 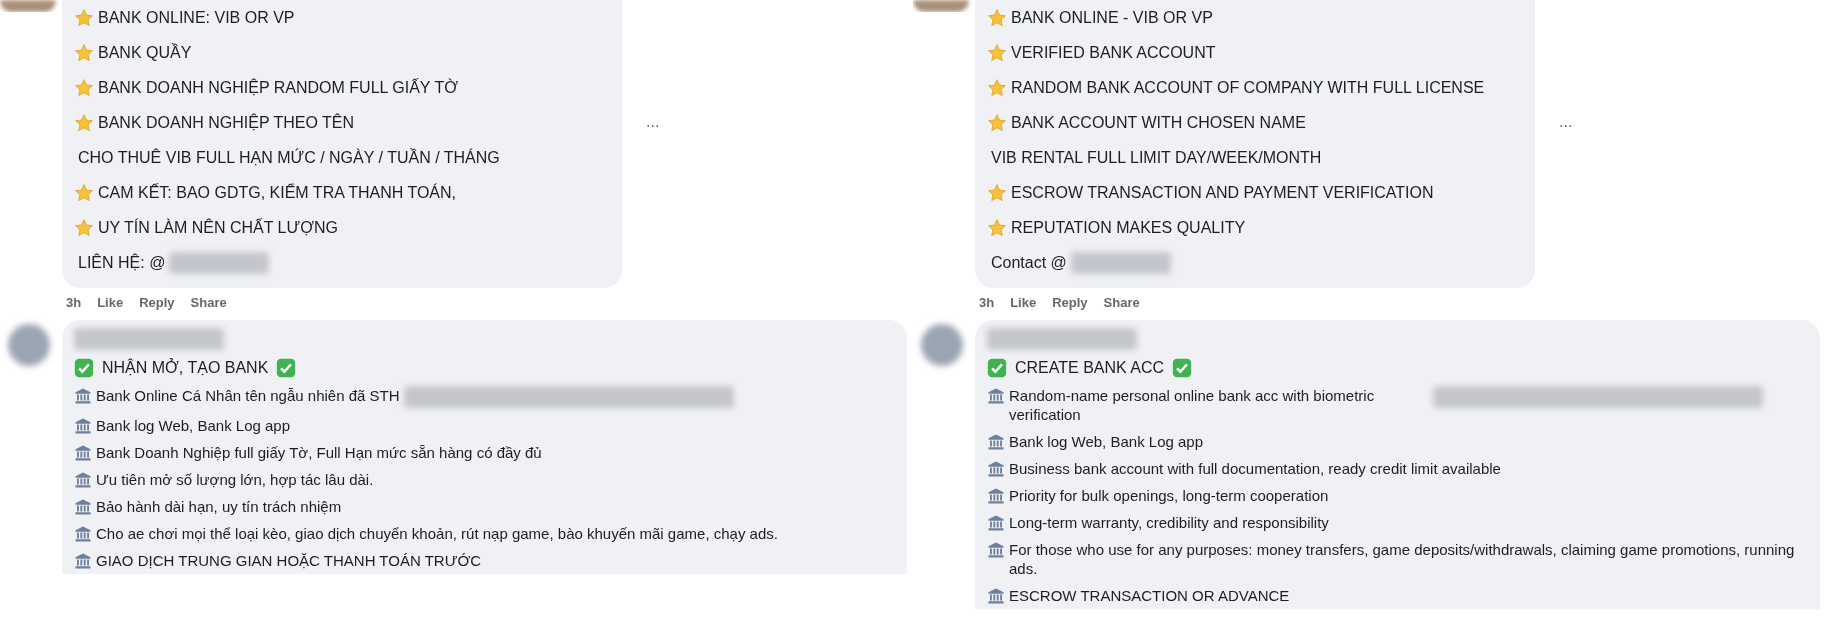 What do you see at coordinates (1158, 122) in the screenshot?
I see `comment-text: BANK ACCOUNT WITH CHOSEN NAME` at bounding box center [1158, 122].